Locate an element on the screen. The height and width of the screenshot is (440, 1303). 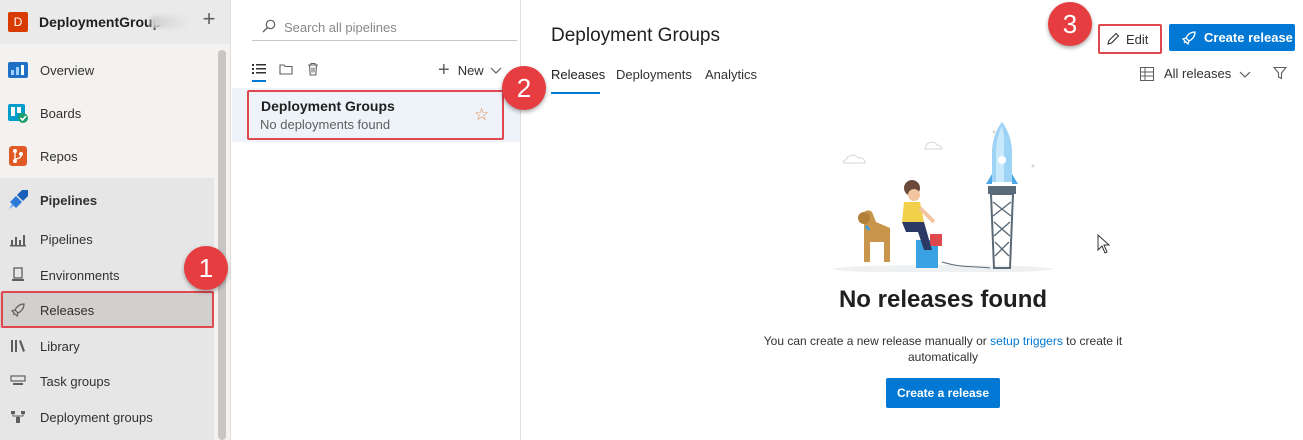
tab-deployments: Deployments is located at coordinates (654, 74).